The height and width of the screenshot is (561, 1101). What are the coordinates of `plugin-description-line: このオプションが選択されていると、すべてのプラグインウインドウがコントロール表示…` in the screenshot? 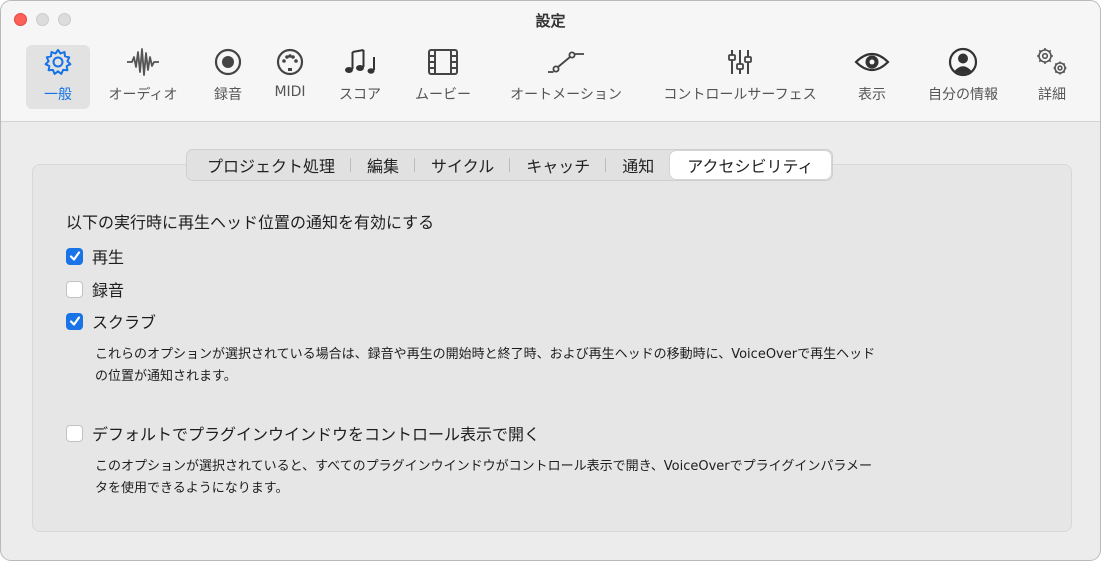 It's located at (483, 466).